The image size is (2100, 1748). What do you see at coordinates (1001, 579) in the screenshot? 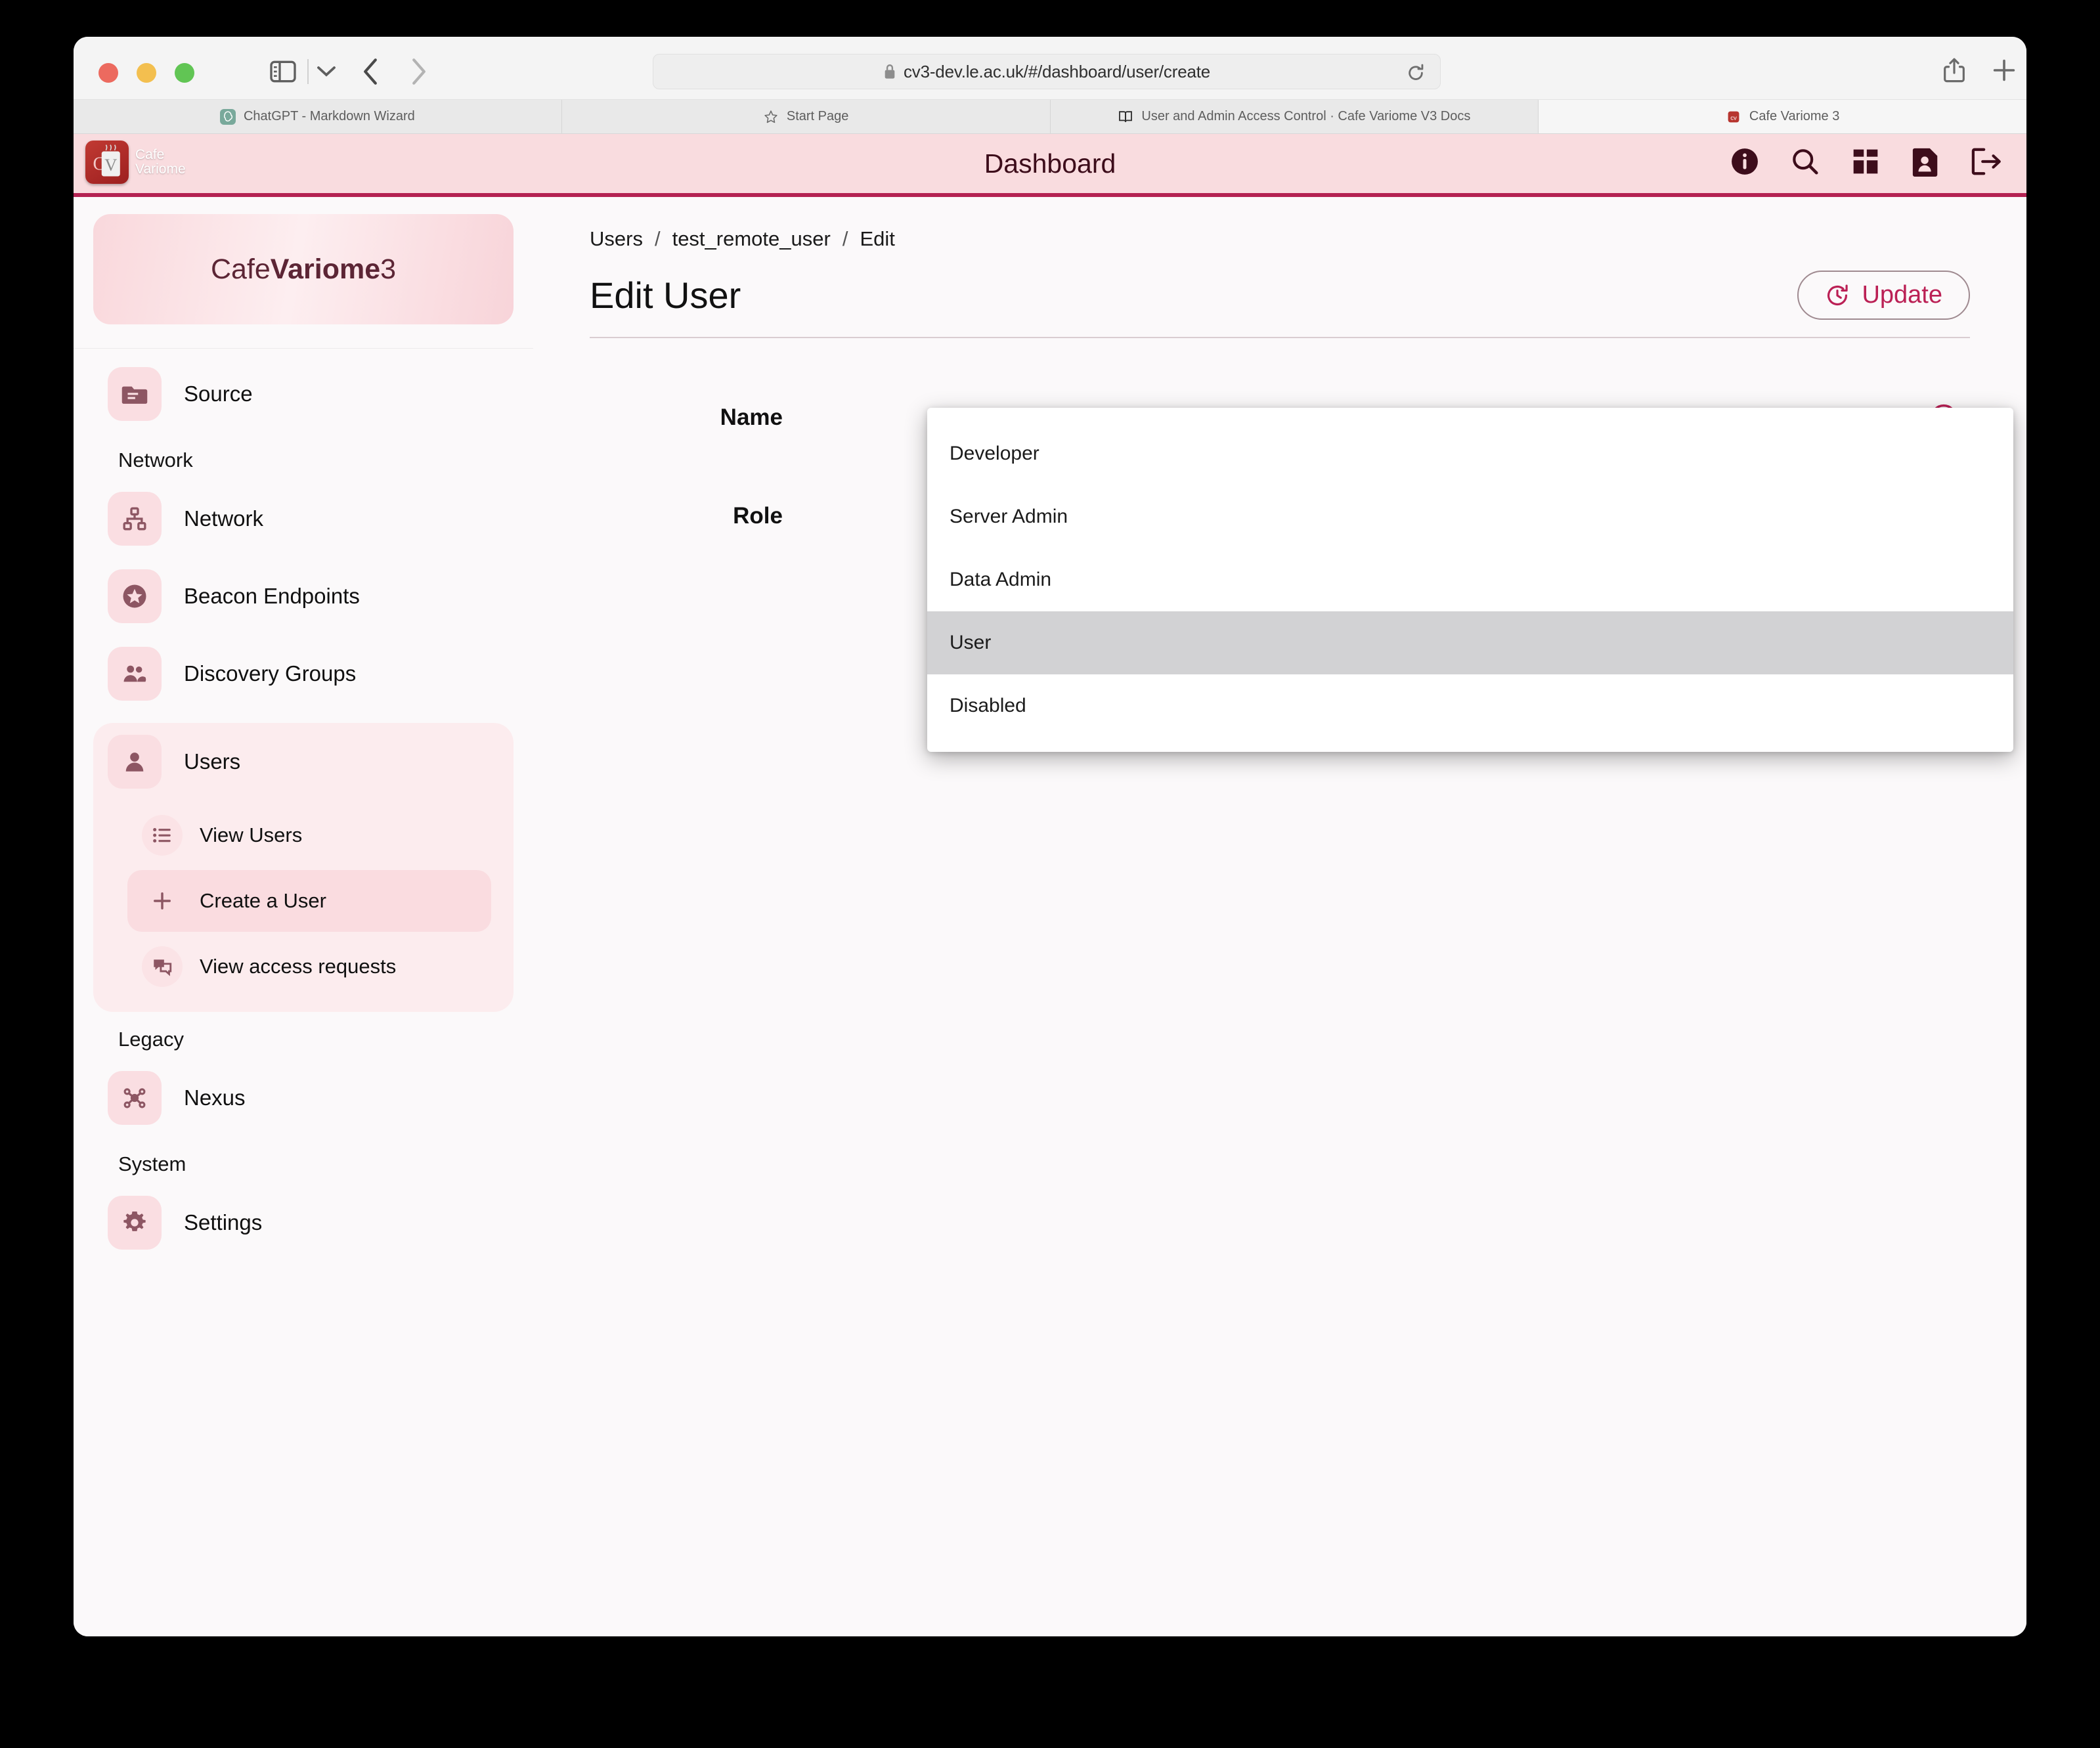
I see `dropdown-option-label: Data Admin` at bounding box center [1001, 579].